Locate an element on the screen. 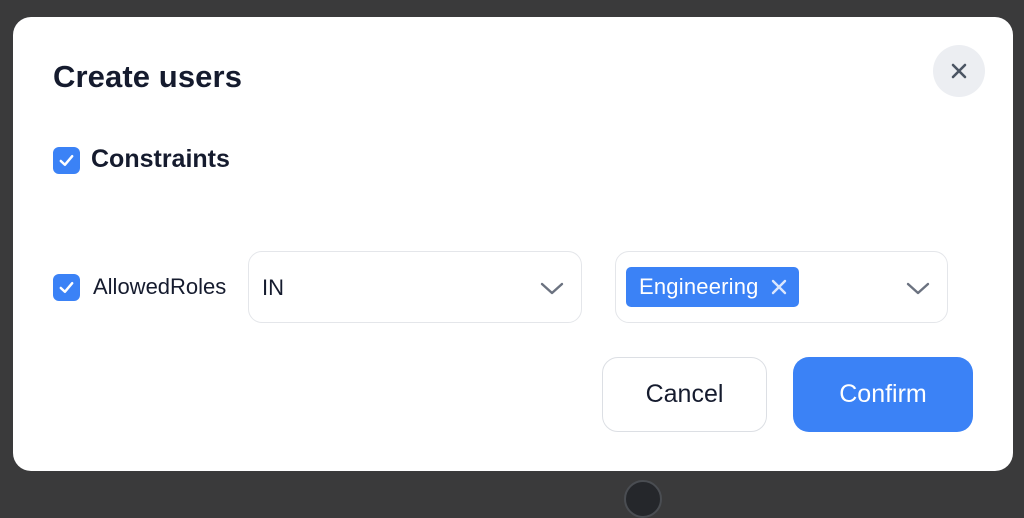 This screenshot has height=518, width=1024. allowed-roles-label: AllowedRoles is located at coordinates (160, 286).